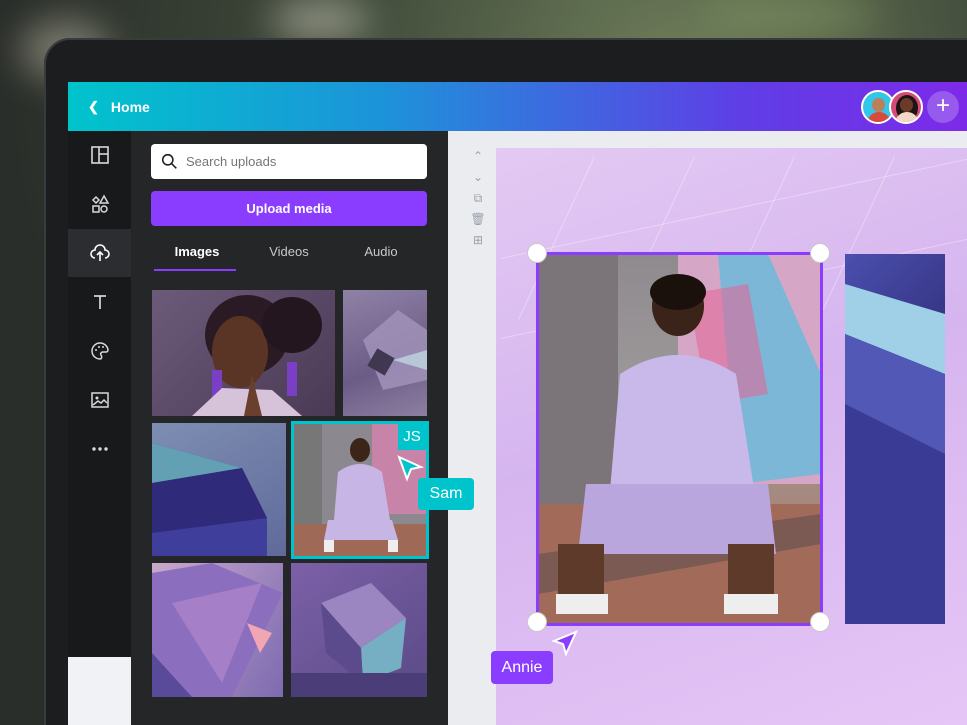 The image size is (967, 725). I want to click on search-icon, so click(169, 161).